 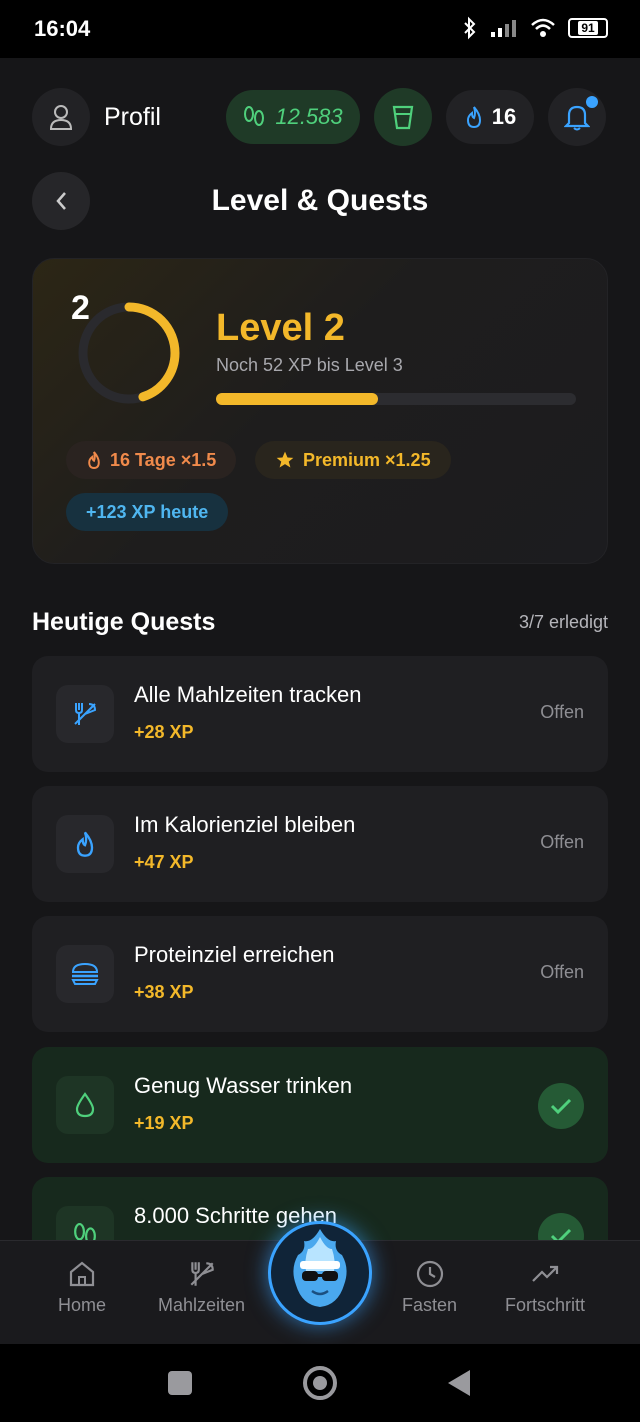 What do you see at coordinates (132, 117) in the screenshot?
I see `profile-label: Profil` at bounding box center [132, 117].